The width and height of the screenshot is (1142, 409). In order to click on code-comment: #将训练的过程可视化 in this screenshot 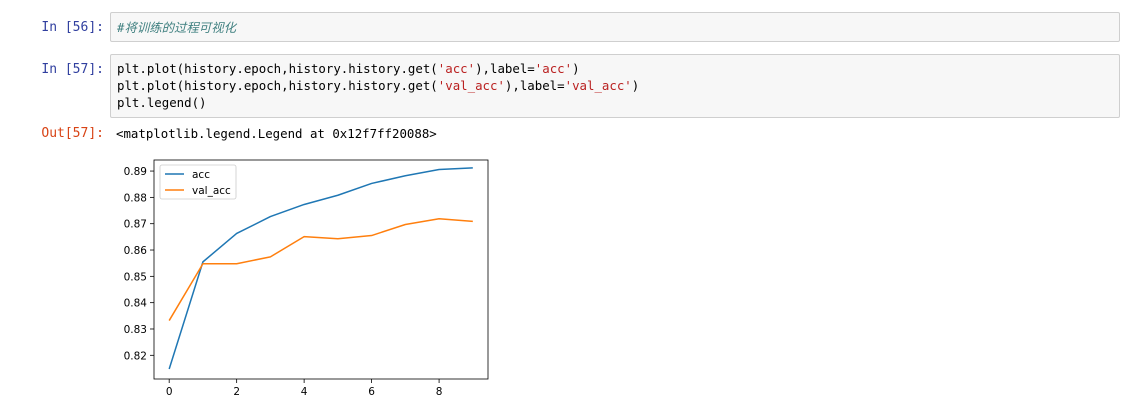, I will do `click(176, 27)`.